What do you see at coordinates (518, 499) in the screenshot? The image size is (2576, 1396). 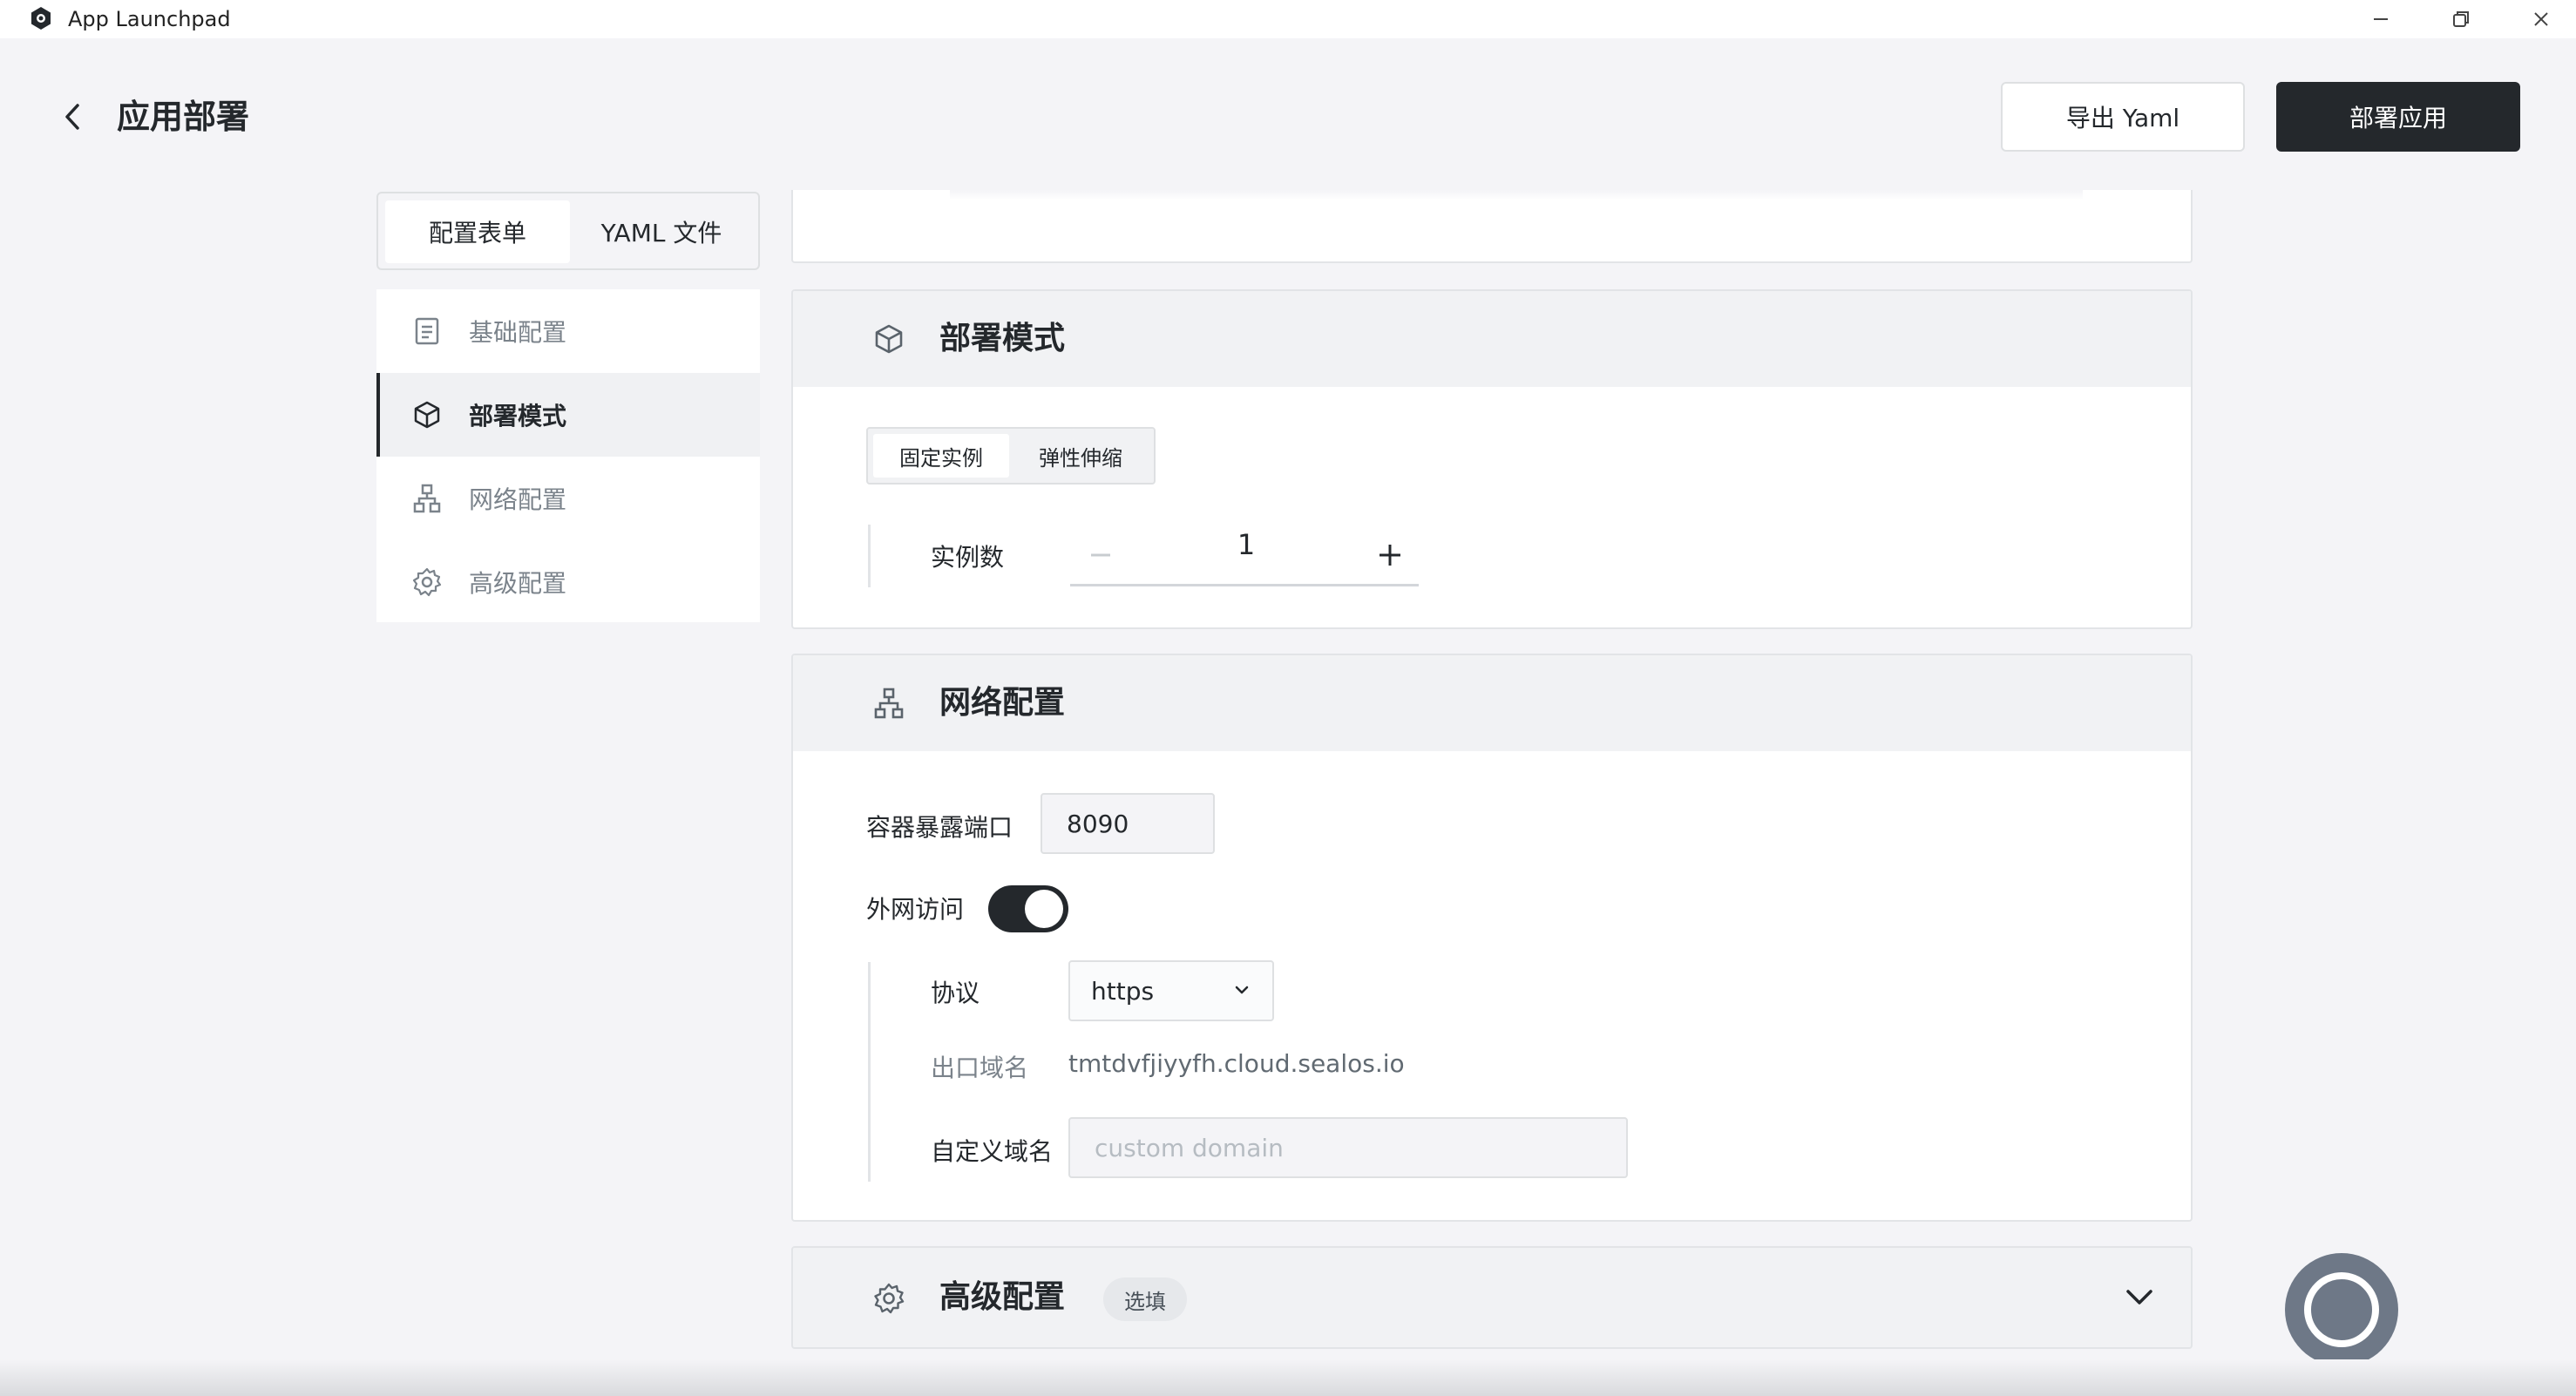 I see `nav-item-label: 网络配置` at bounding box center [518, 499].